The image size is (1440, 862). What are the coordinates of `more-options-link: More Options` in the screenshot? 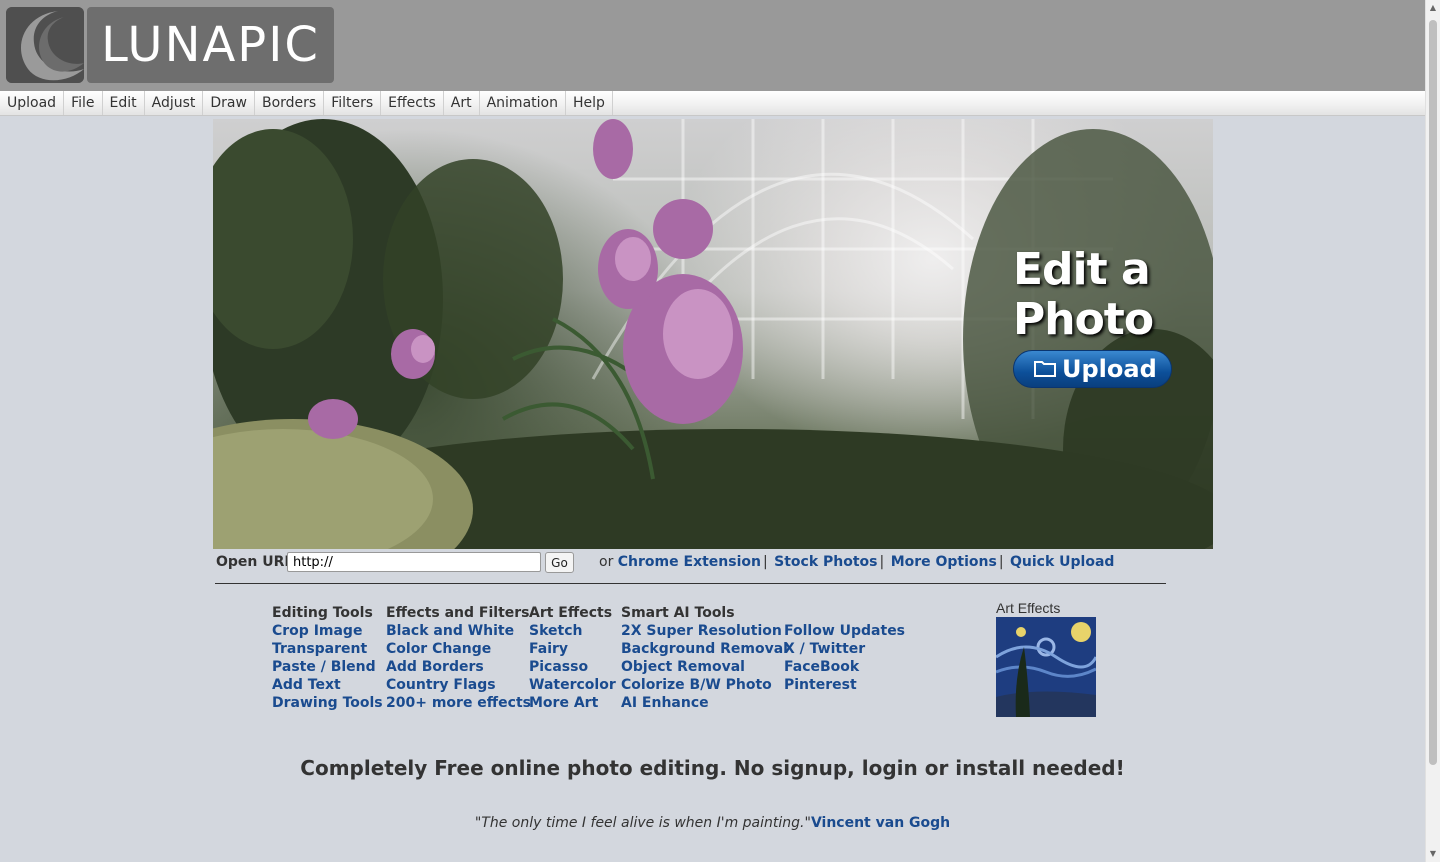 It's located at (944, 562).